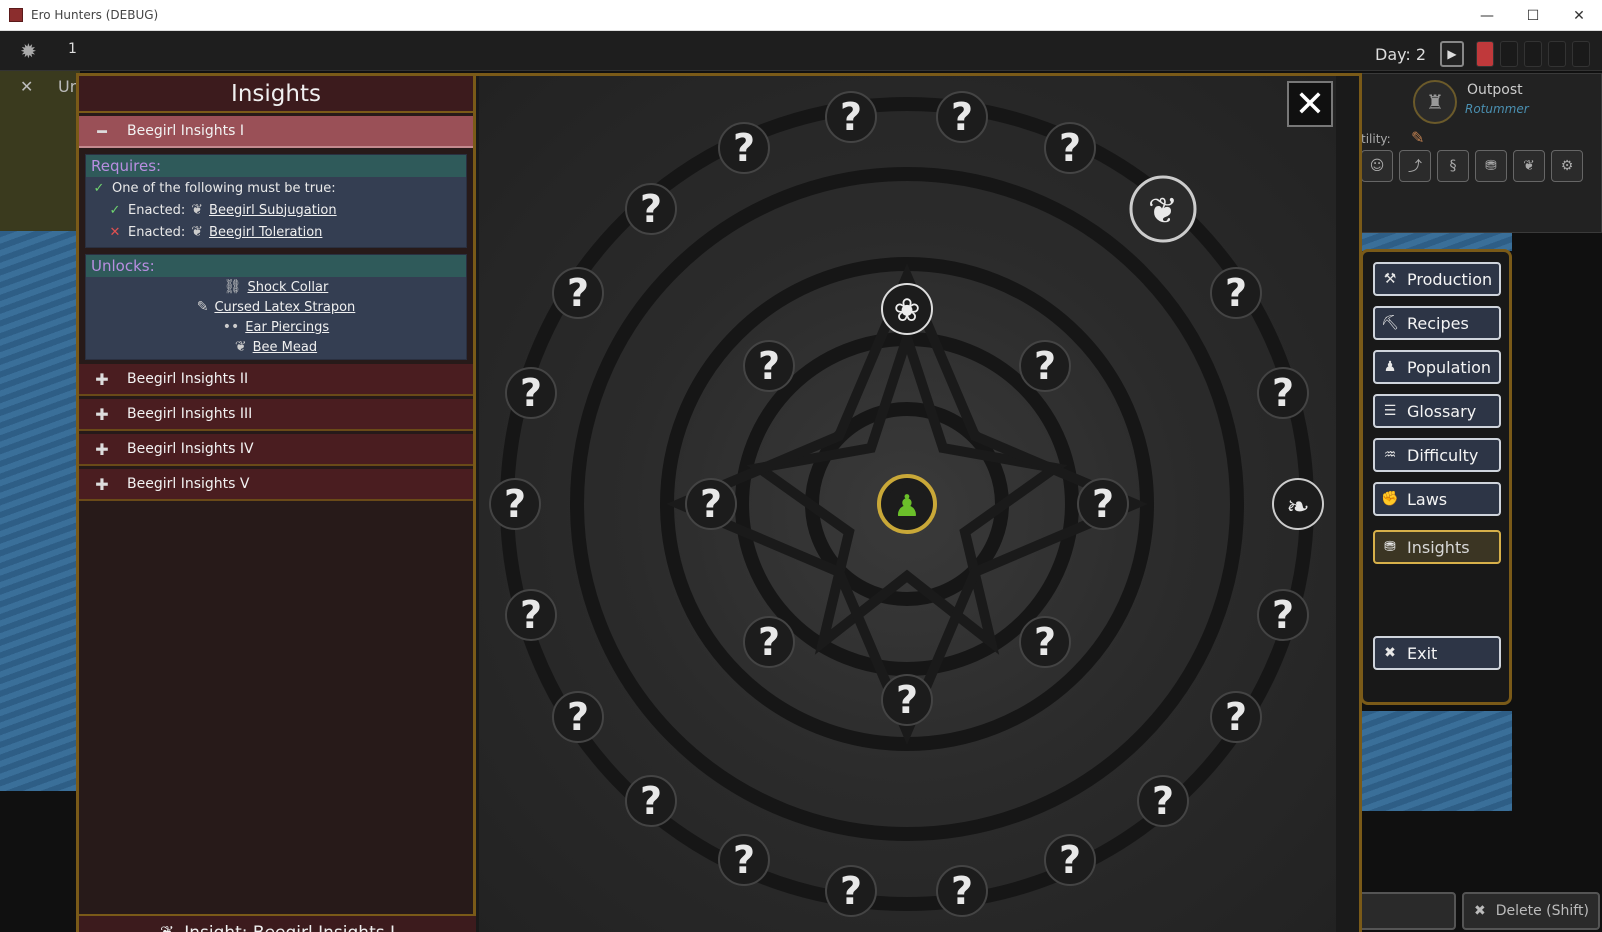  What do you see at coordinates (1163, 211) in the screenshot?
I see `bee-fairy-icon: ❦` at bounding box center [1163, 211].